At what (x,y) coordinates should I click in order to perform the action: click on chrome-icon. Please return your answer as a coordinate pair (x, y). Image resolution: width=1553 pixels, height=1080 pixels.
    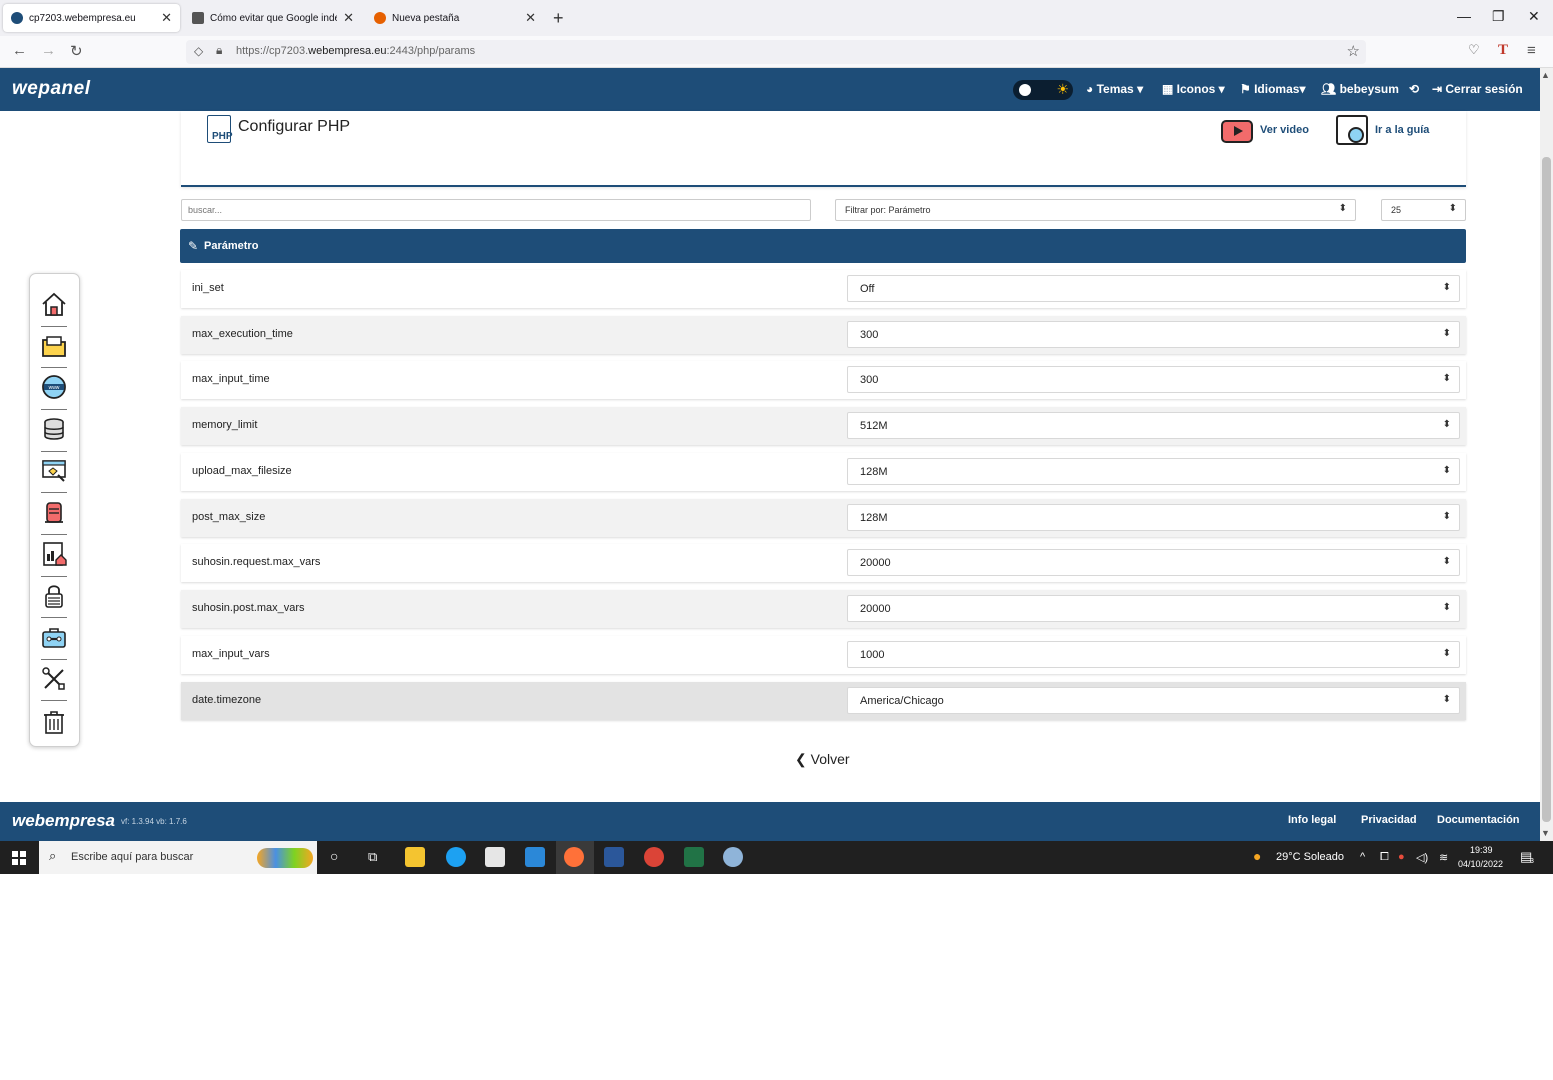
    Looking at the image, I should click on (654, 857).